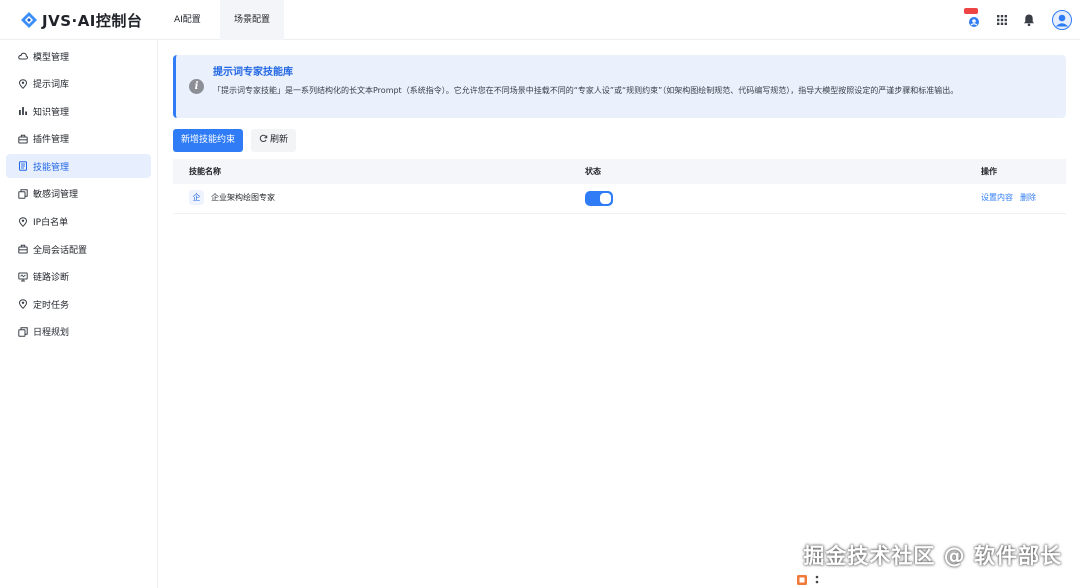 This screenshot has height=588, width=1080. What do you see at coordinates (51, 333) in the screenshot?
I see `sidebar-item-label: 日程规划` at bounding box center [51, 333].